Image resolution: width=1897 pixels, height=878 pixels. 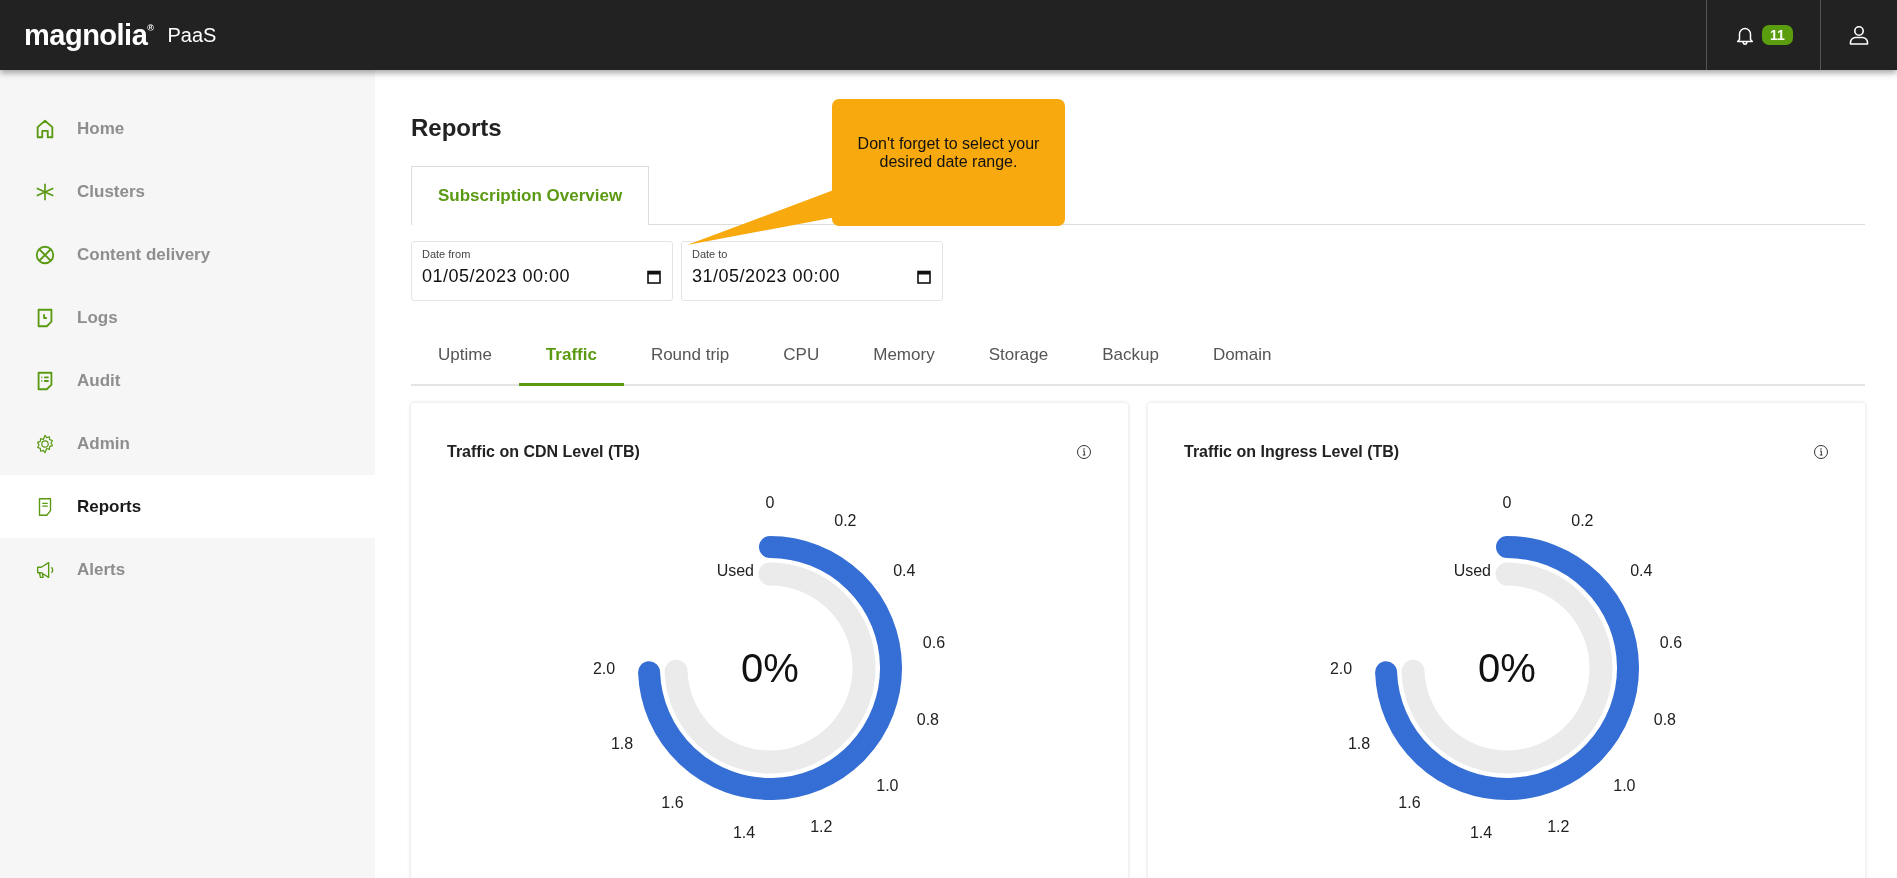 I want to click on user-icon, so click(x=1859, y=35).